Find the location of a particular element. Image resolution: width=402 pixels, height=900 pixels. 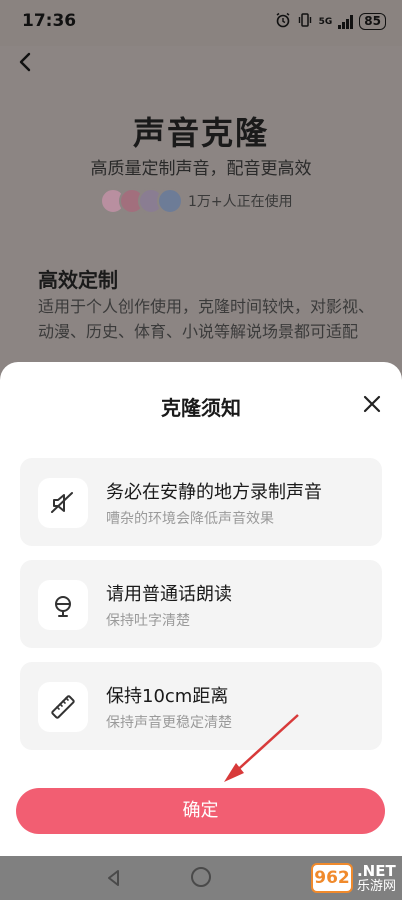

network-type: 5G is located at coordinates (325, 21).